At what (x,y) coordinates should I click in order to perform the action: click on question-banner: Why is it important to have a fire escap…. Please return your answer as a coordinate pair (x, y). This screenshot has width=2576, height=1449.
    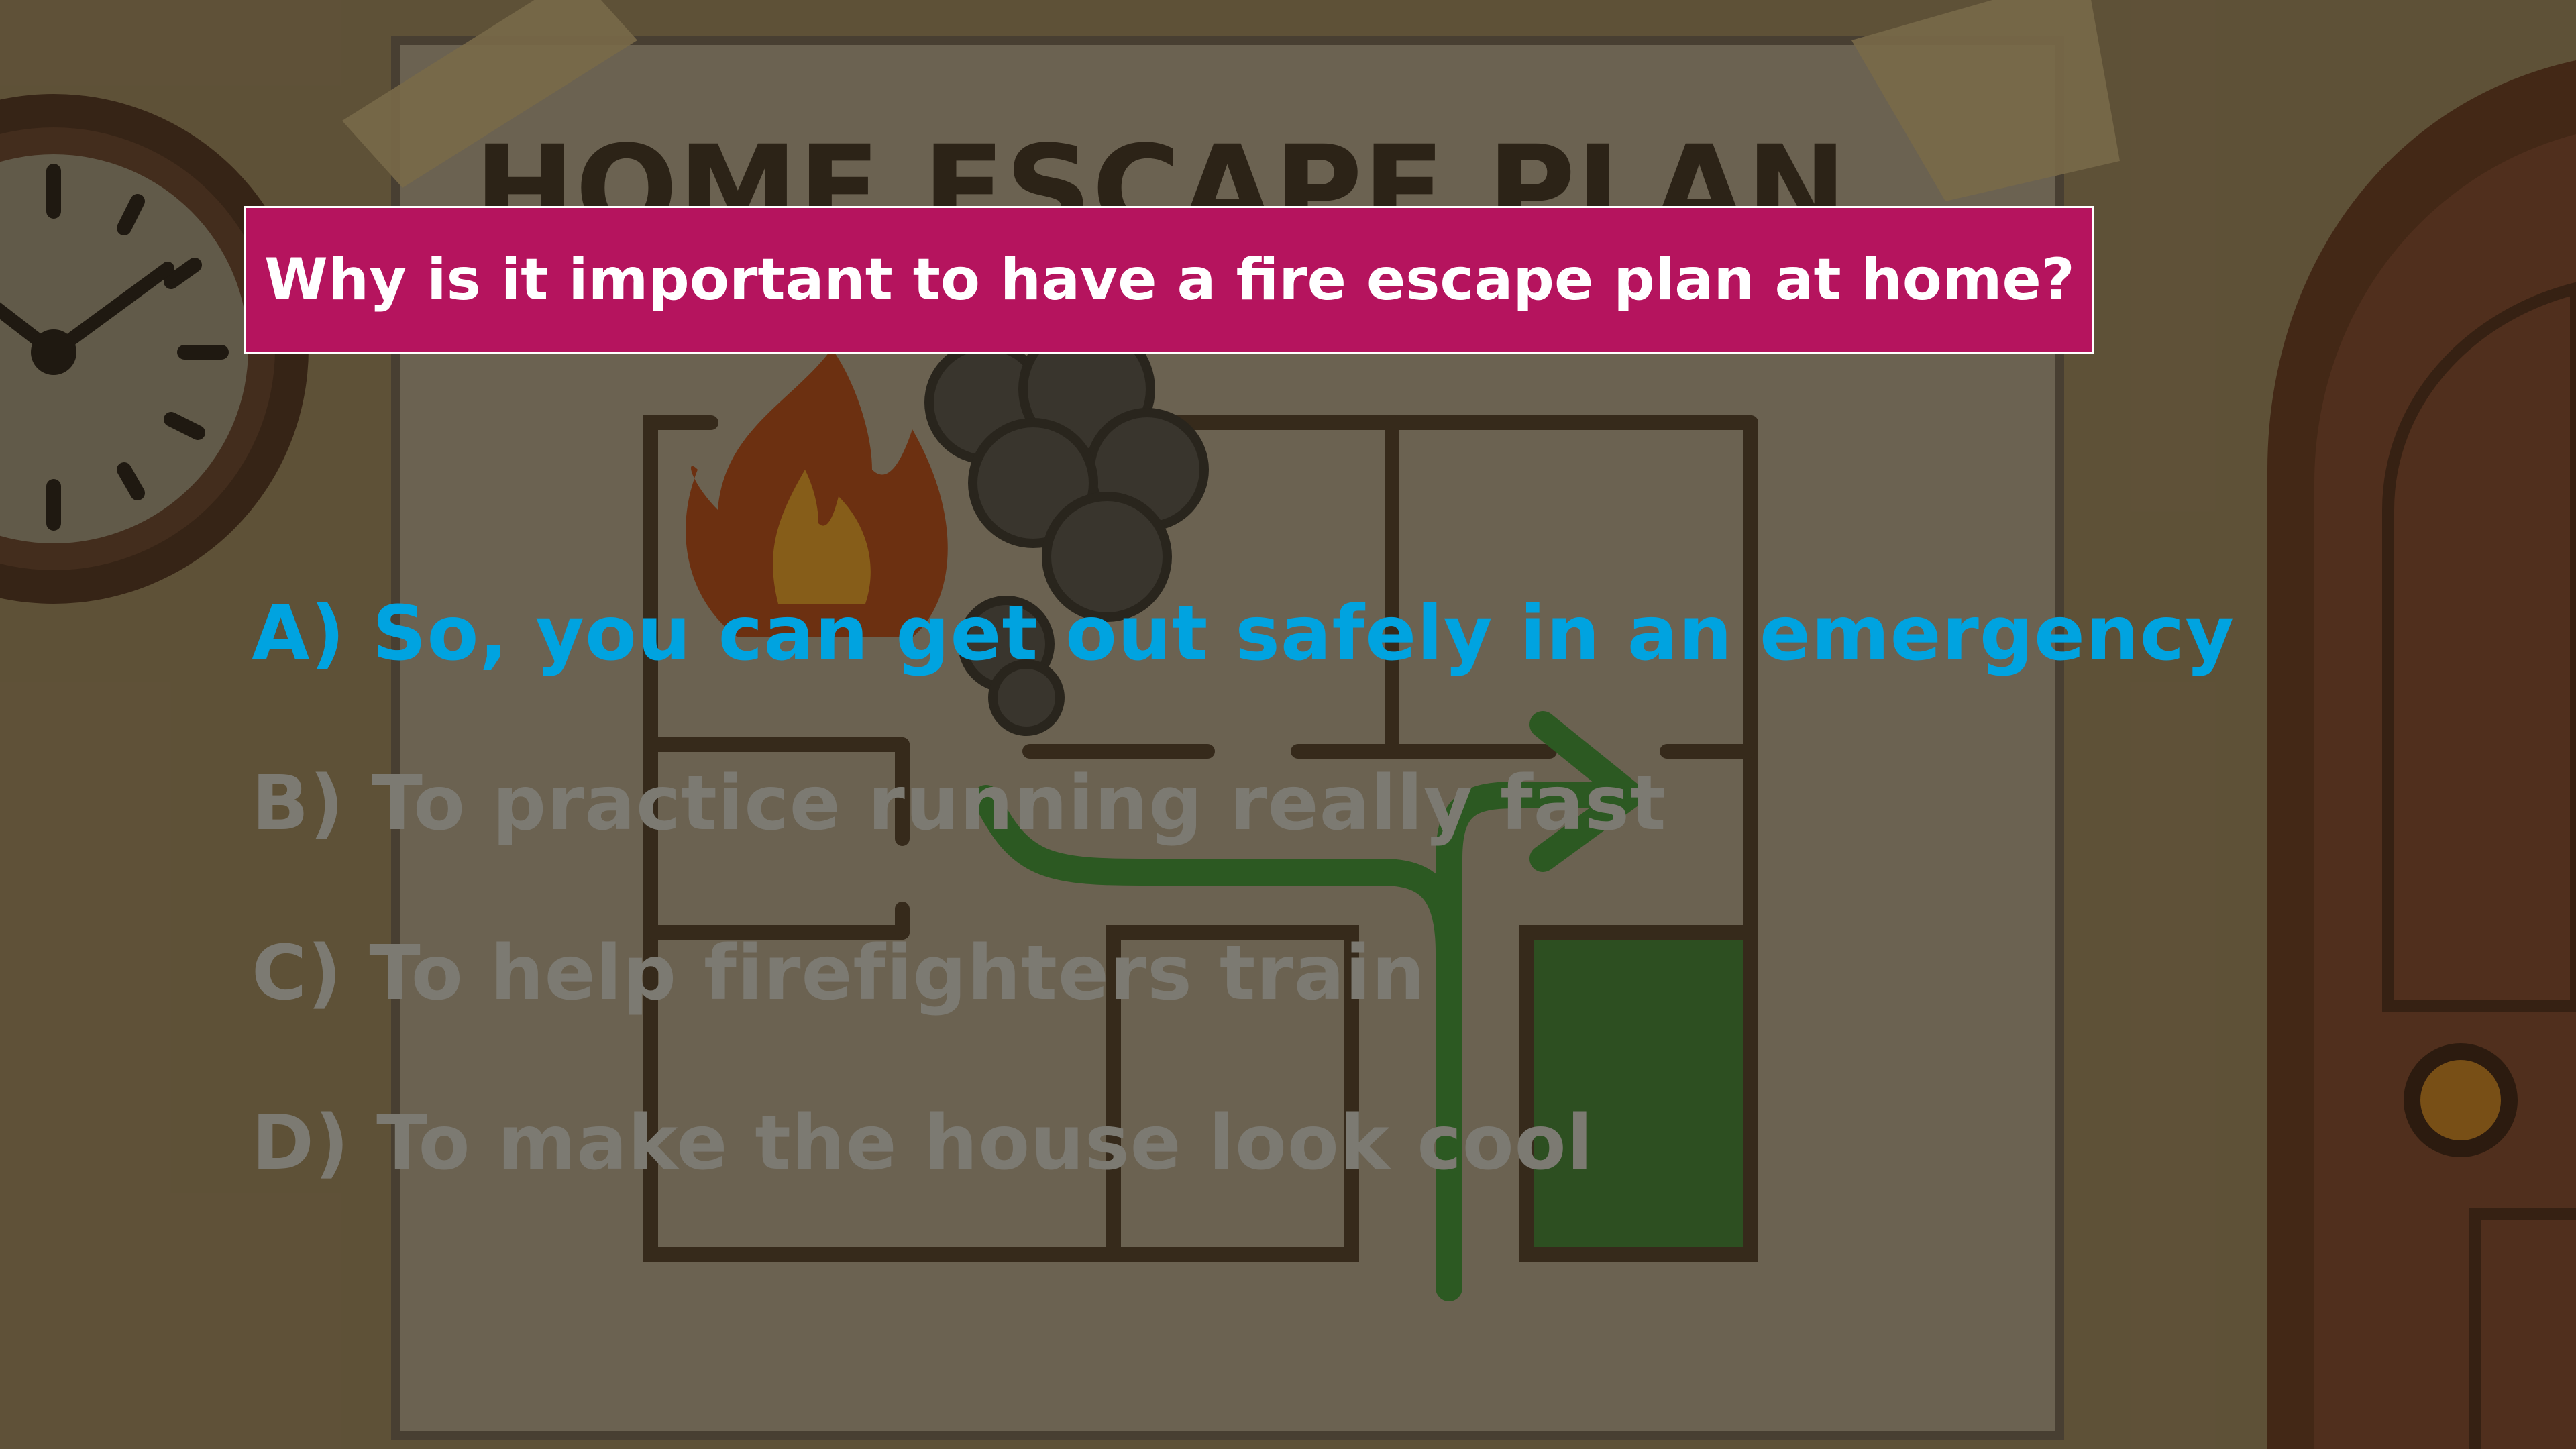
    Looking at the image, I should click on (1169, 280).